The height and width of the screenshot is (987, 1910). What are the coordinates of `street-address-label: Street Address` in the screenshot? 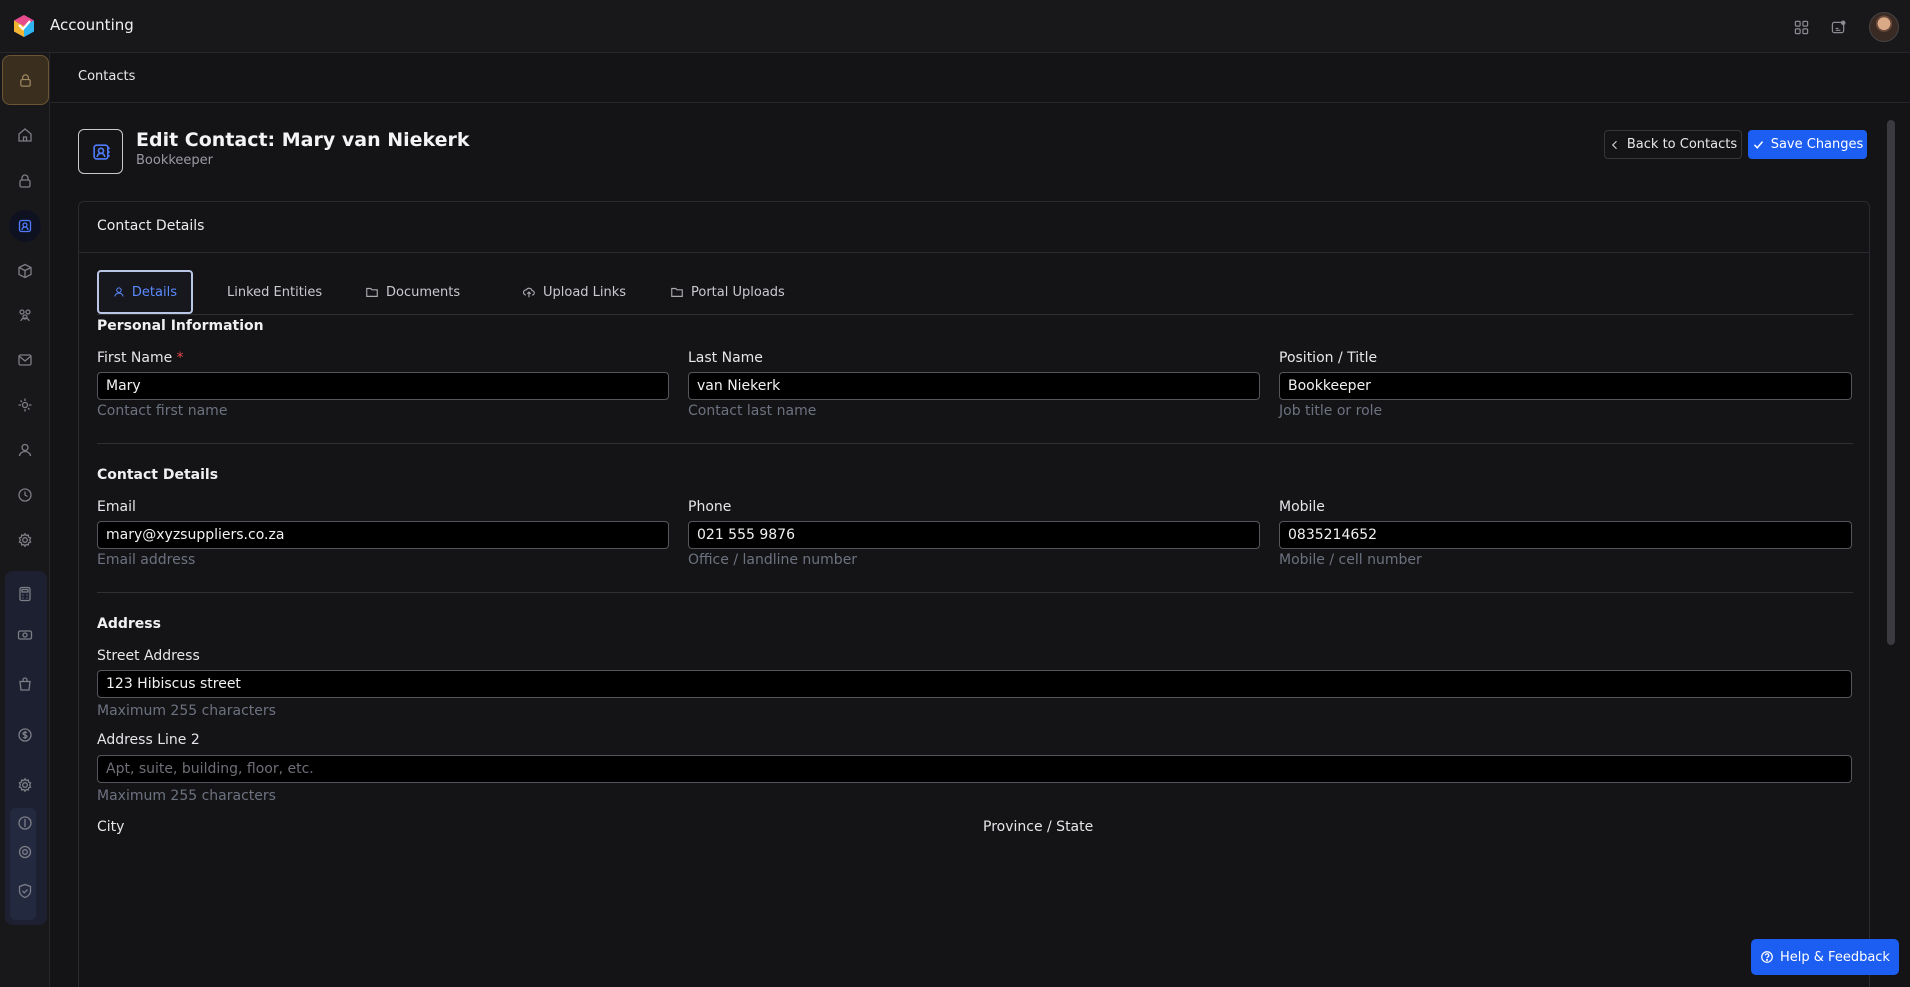 It's located at (148, 656).